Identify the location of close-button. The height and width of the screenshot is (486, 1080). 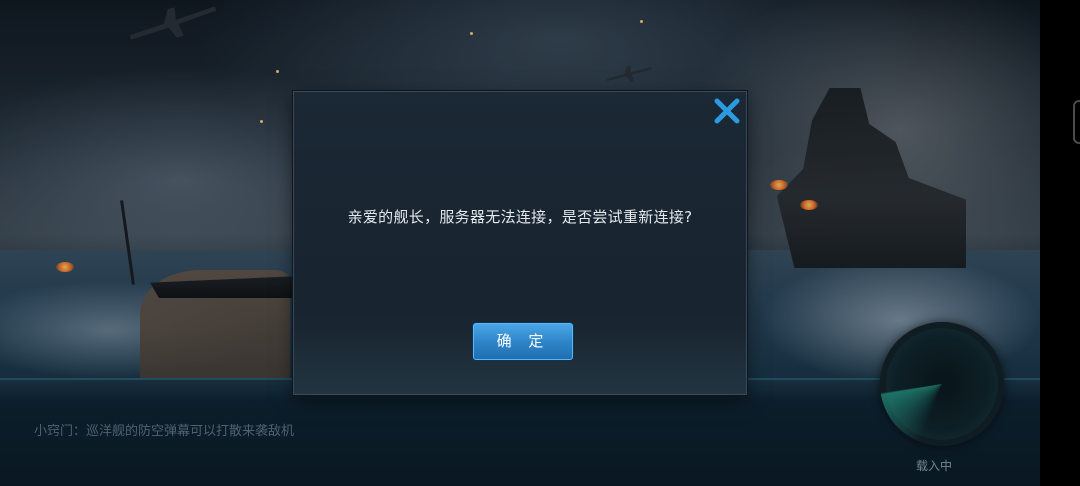
(727, 111).